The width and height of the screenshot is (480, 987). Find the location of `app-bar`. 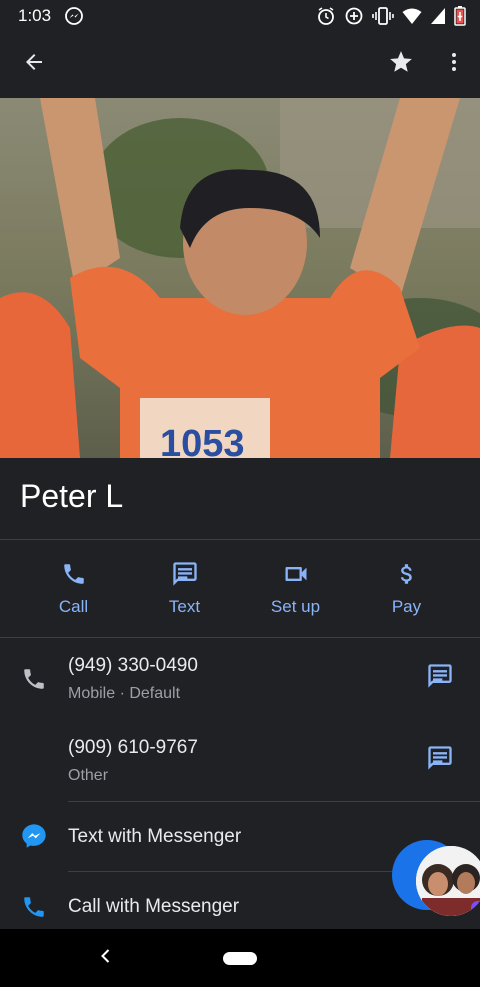

app-bar is located at coordinates (240, 65).